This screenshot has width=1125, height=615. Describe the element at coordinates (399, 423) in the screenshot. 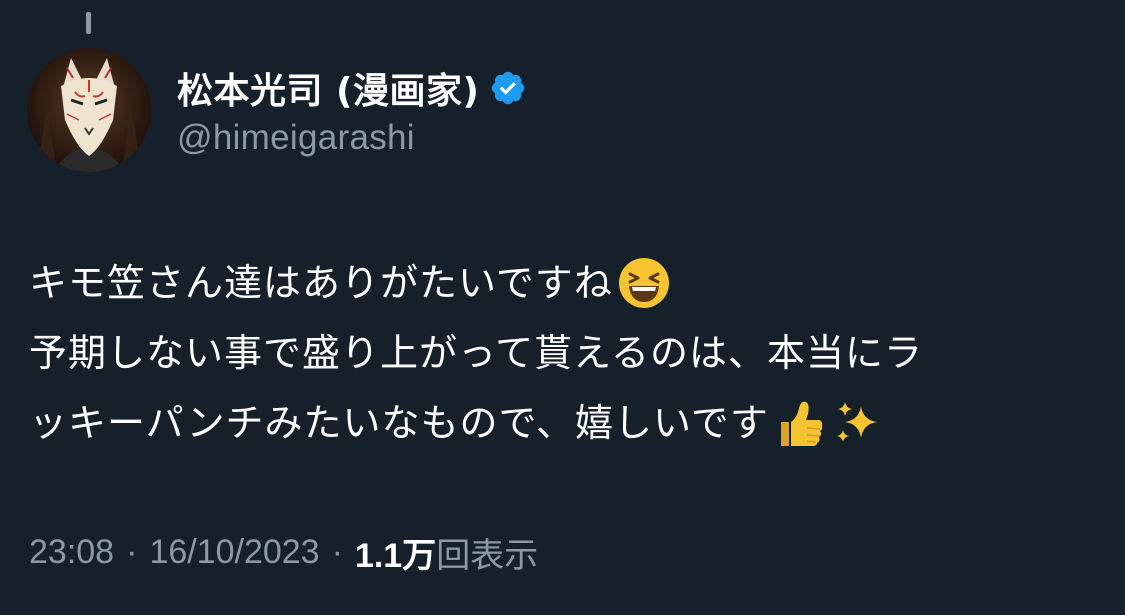

I see `tweet-line-text: ッキーパンチみたいなもので、嬉しいです` at that location.